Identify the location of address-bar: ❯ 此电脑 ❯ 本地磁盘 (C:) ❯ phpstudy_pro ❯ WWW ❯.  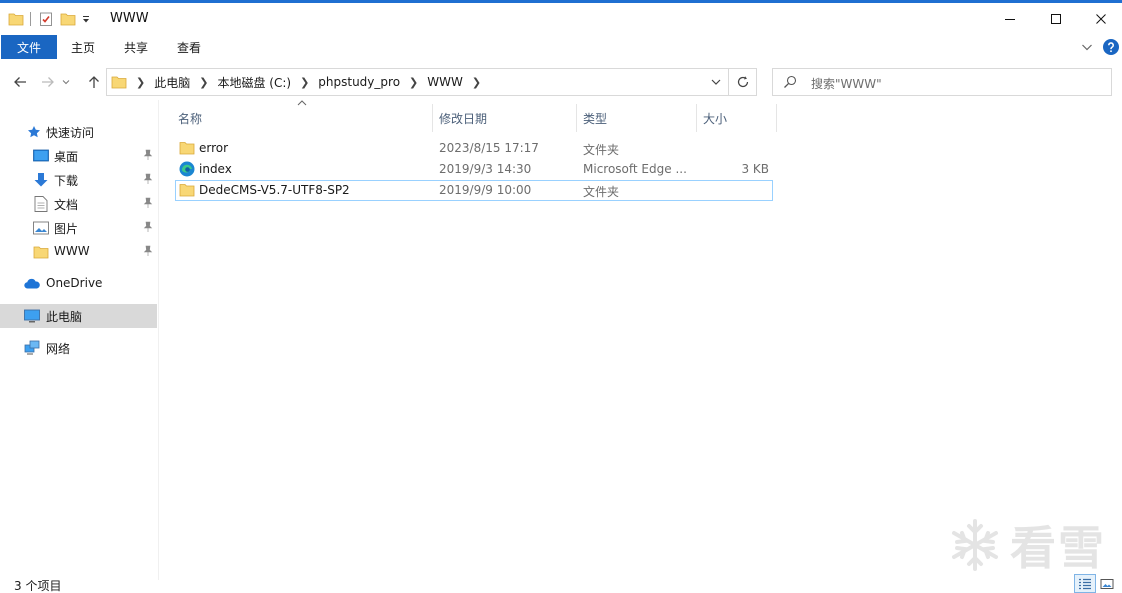
(417, 82).